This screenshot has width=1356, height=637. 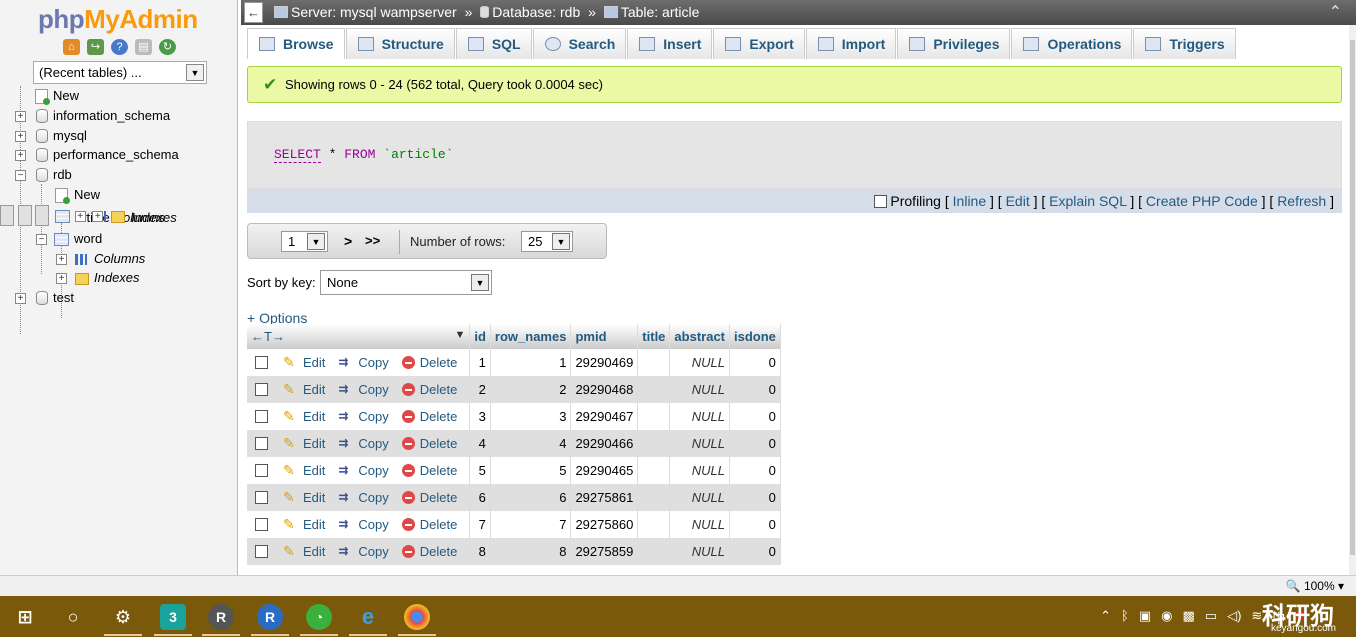 I want to click on refresh-link: Refresh, so click(x=1301, y=201).